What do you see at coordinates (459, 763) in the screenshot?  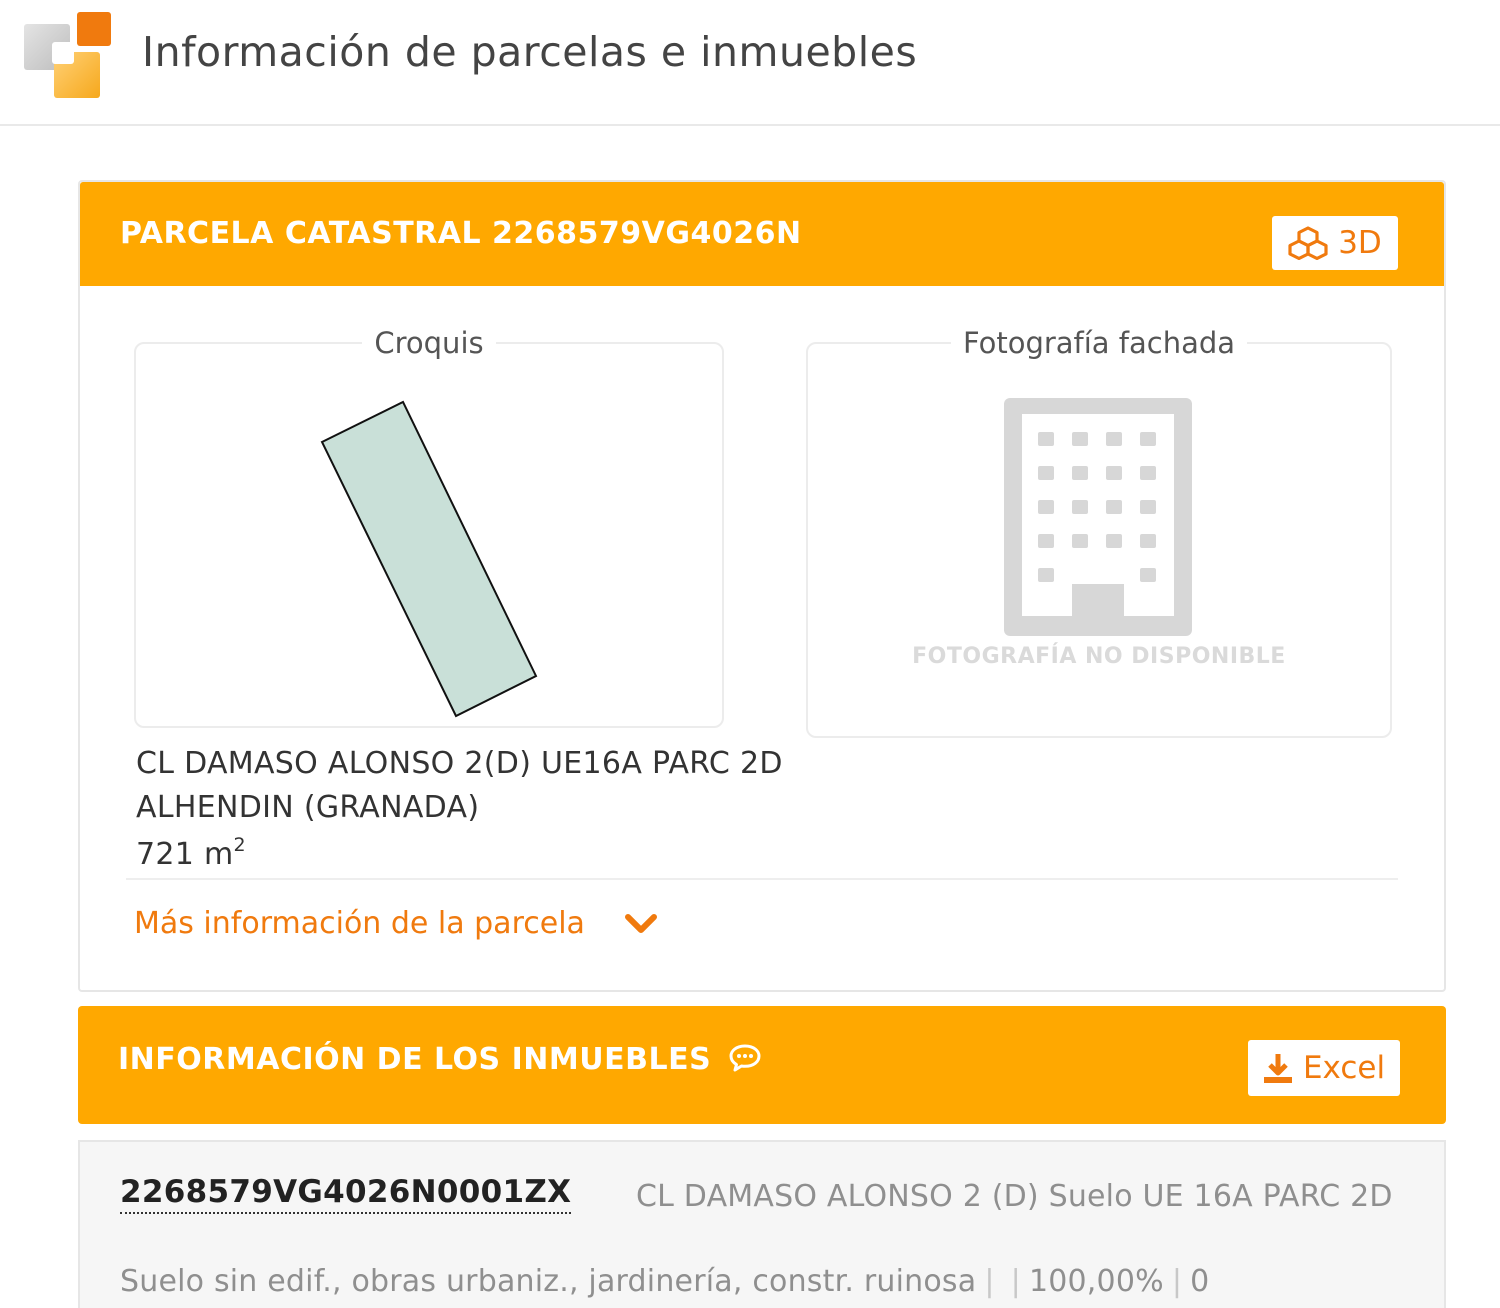 I see `parcel-address-line1: CL DAMASO ALONSO 2(D) UE16A PARC 2D` at bounding box center [459, 763].